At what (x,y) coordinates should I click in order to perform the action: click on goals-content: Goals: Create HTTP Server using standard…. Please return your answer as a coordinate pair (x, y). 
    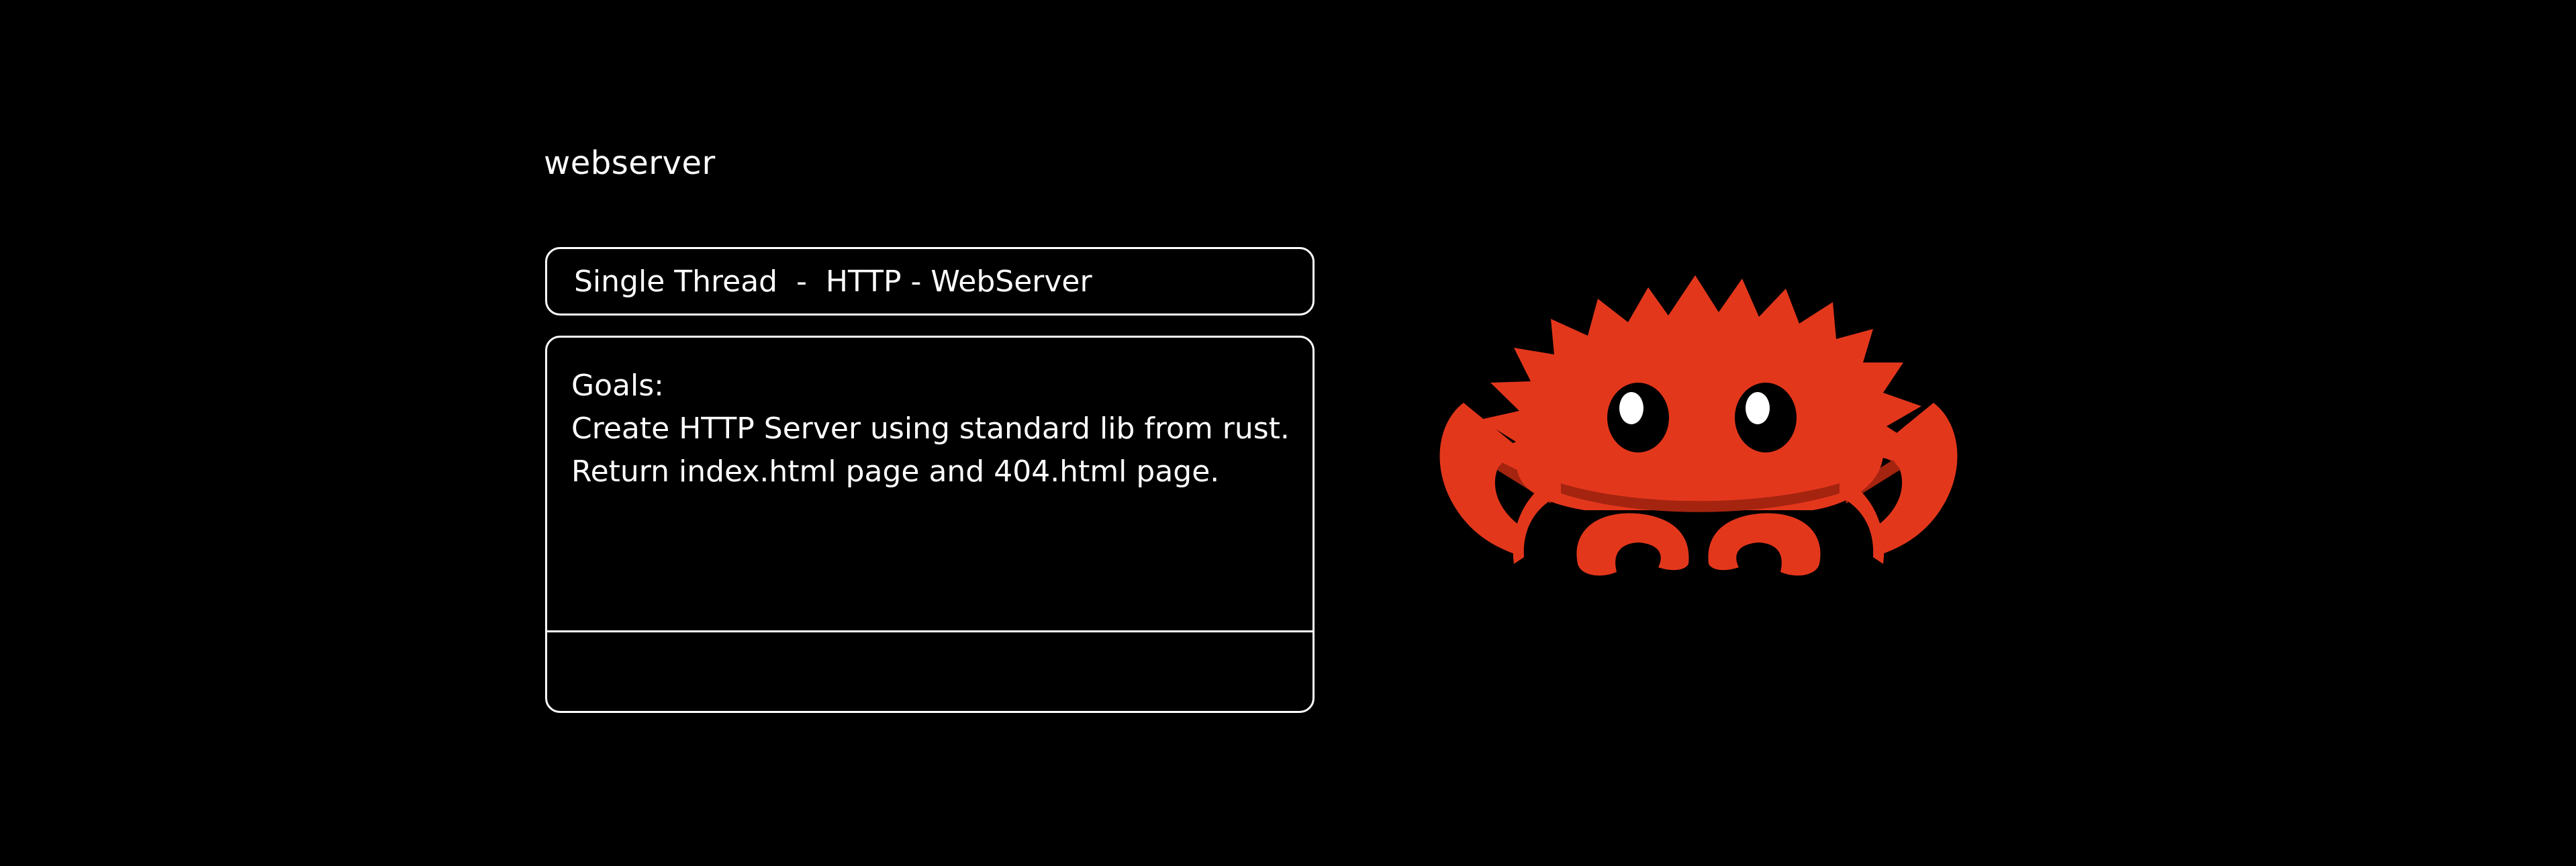
    Looking at the image, I should click on (935, 429).